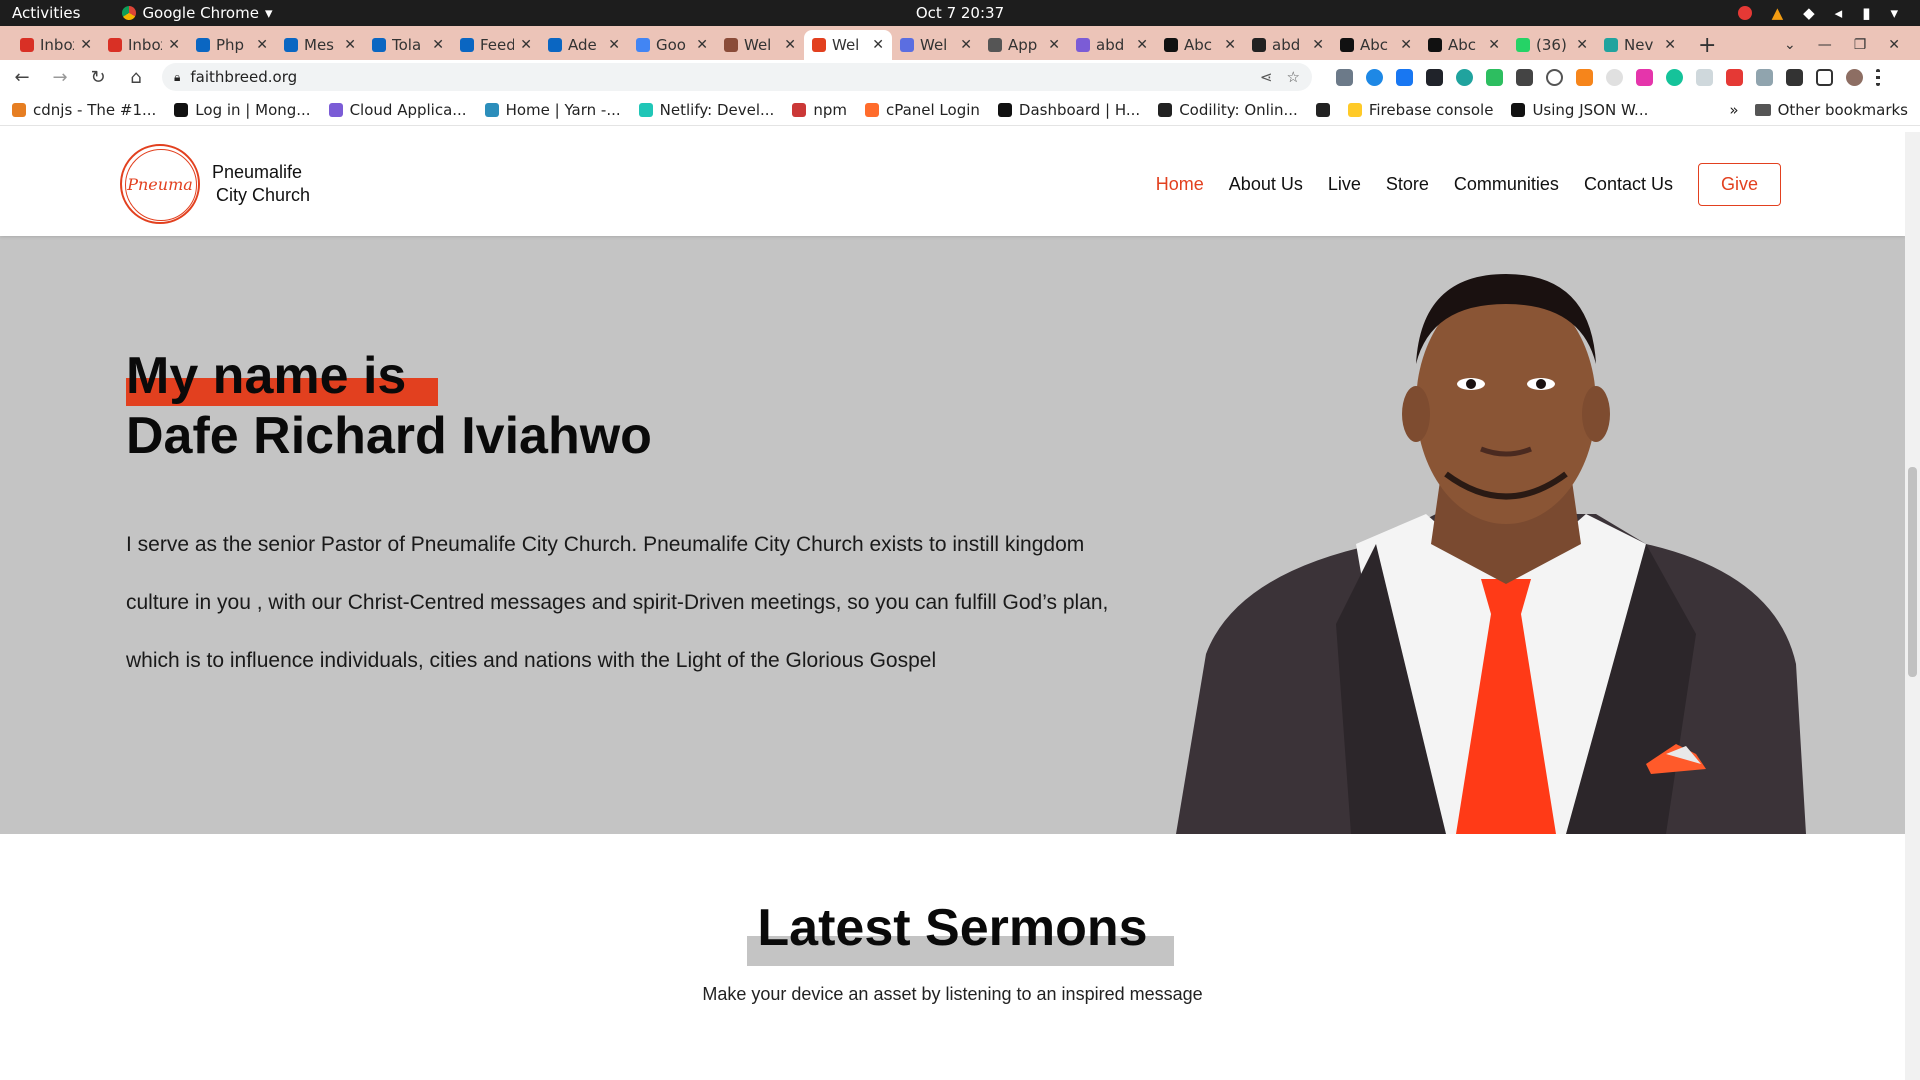 The width and height of the screenshot is (1920, 1080). What do you see at coordinates (1794, 77) in the screenshot?
I see `extensions-puzzle-icon` at bounding box center [1794, 77].